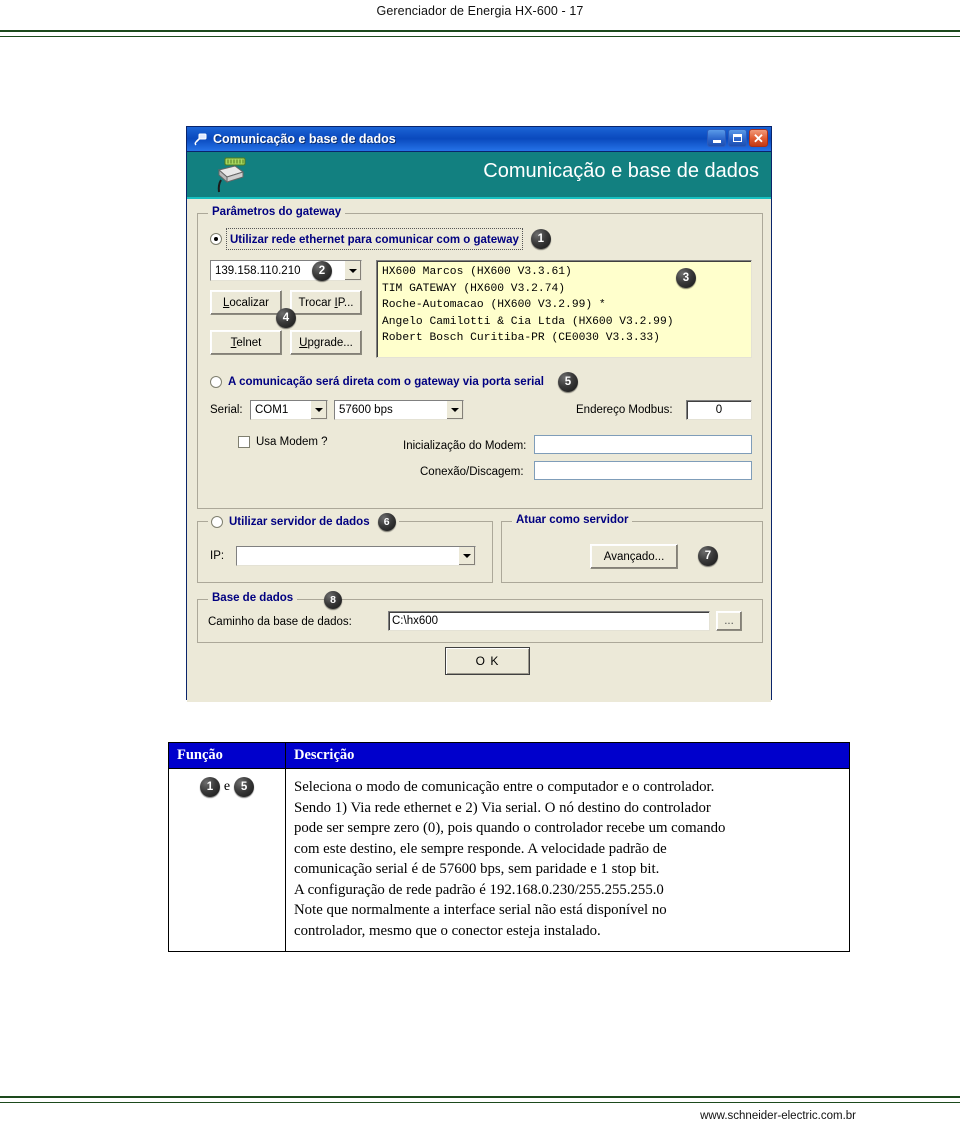 The image size is (960, 1131). What do you see at coordinates (230, 177) in the screenshot?
I see `modem-connector-icon` at bounding box center [230, 177].